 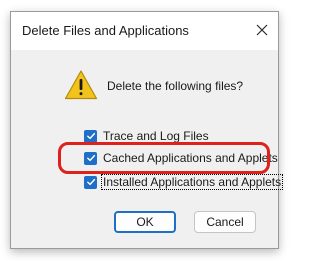 What do you see at coordinates (192, 182) in the screenshot?
I see `option-label: Installed Applications and Applets` at bounding box center [192, 182].